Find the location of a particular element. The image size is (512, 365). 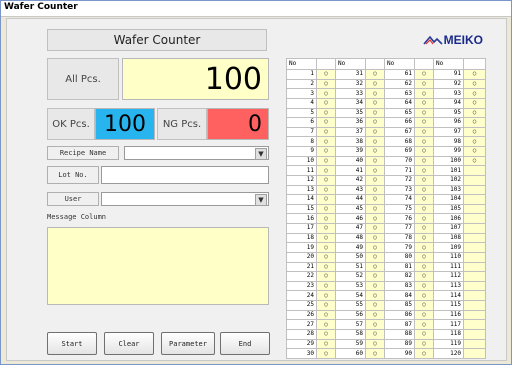

slot-number: 113 is located at coordinates (448, 286).